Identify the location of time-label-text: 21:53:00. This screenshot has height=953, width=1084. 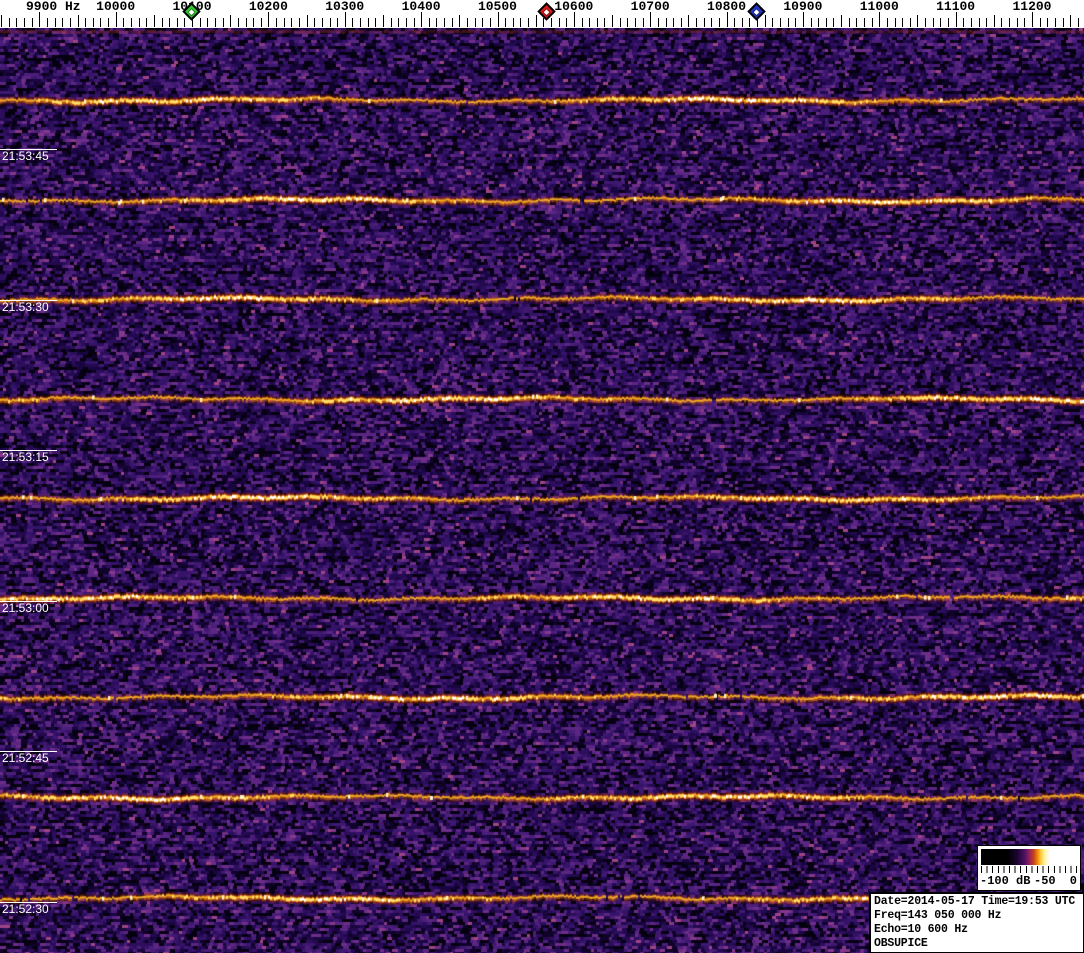
(25, 608).